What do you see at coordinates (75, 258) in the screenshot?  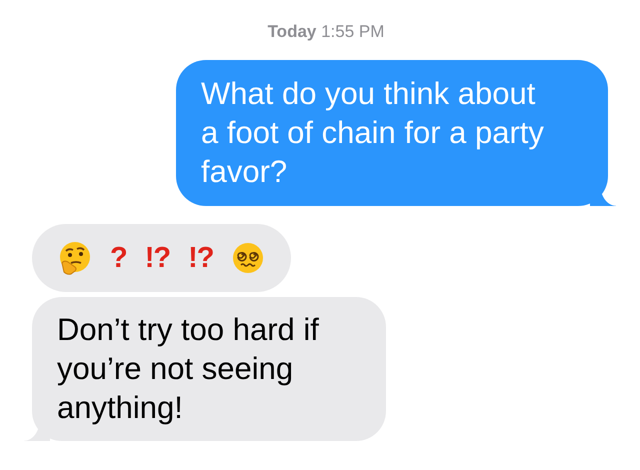 I see `thinking-face-icon` at bounding box center [75, 258].